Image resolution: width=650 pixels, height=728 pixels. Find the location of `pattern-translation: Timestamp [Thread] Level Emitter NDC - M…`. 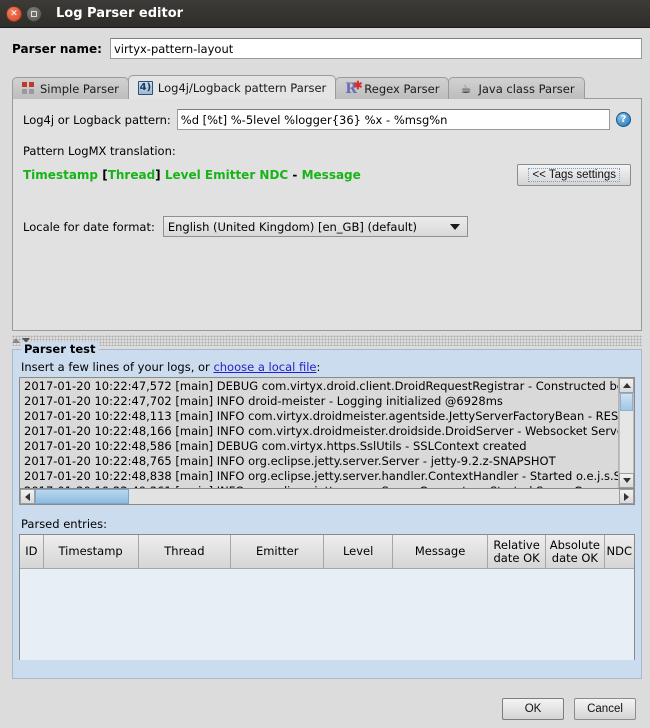

pattern-translation: Timestamp [Thread] Level Emitter NDC - M… is located at coordinates (192, 175).